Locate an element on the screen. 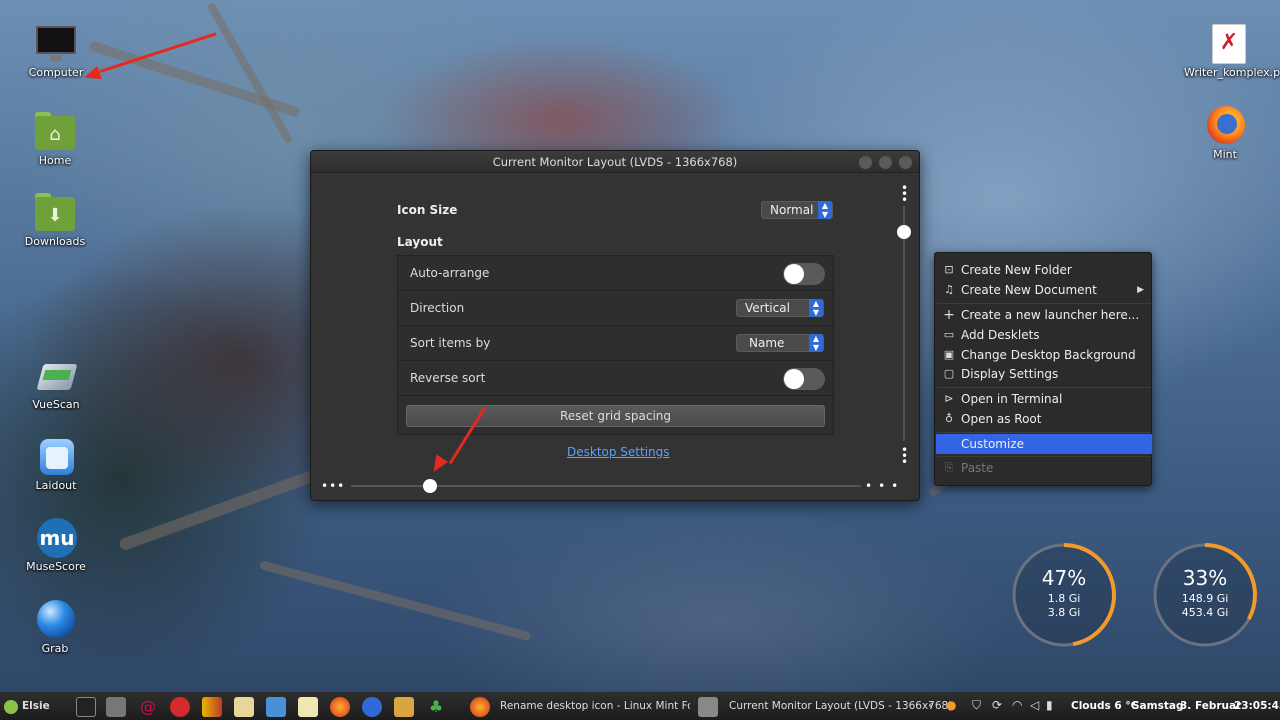 This screenshot has height=720, width=1280. icon-size-value: Normal is located at coordinates (792, 210).